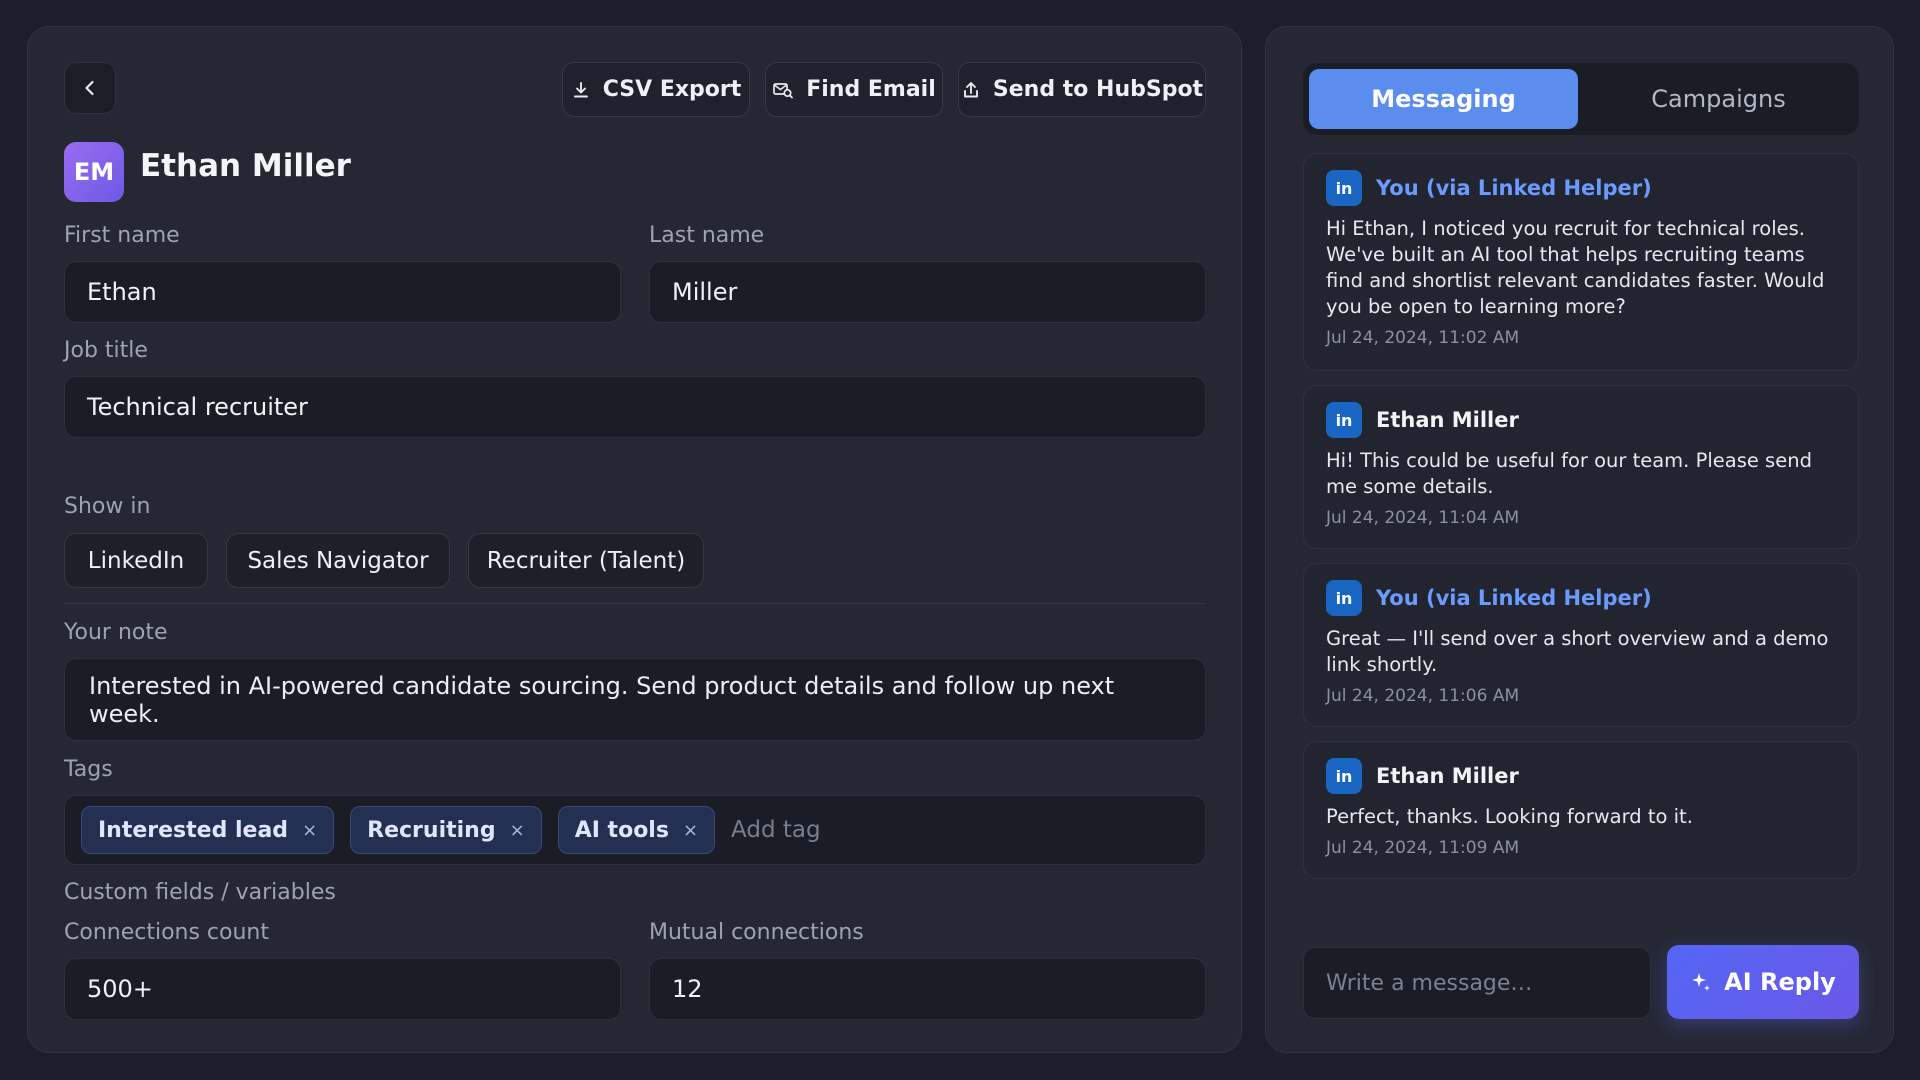  I want to click on divider, so click(635, 603).